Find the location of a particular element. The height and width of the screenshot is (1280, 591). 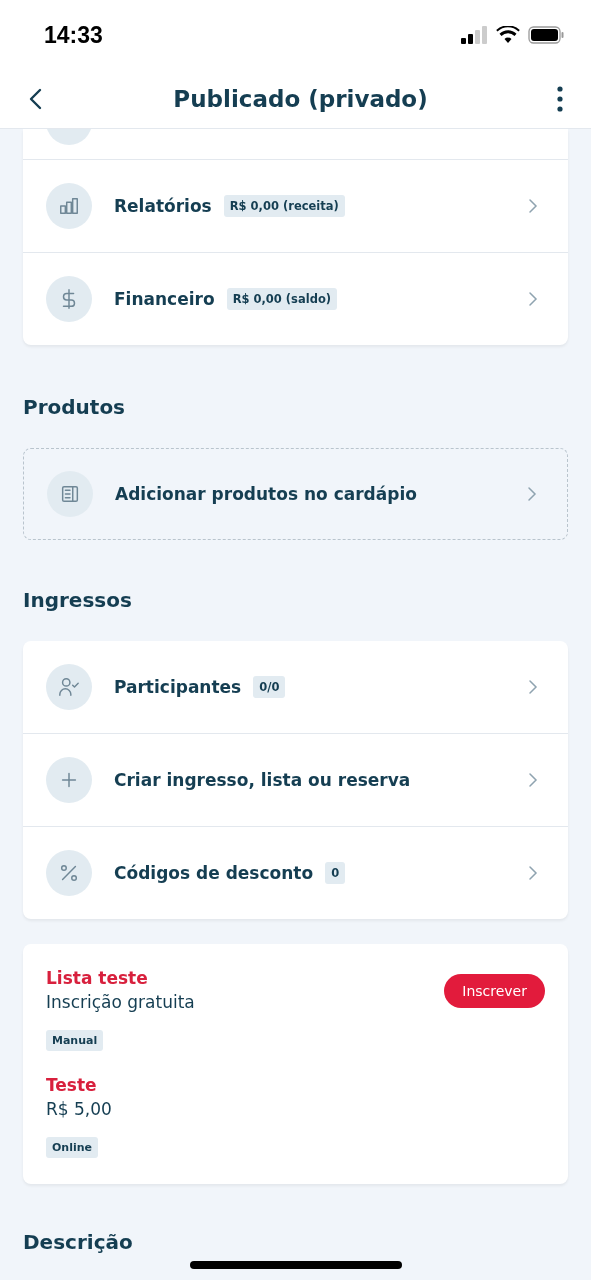

status-time: 14:33 is located at coordinates (73, 35).